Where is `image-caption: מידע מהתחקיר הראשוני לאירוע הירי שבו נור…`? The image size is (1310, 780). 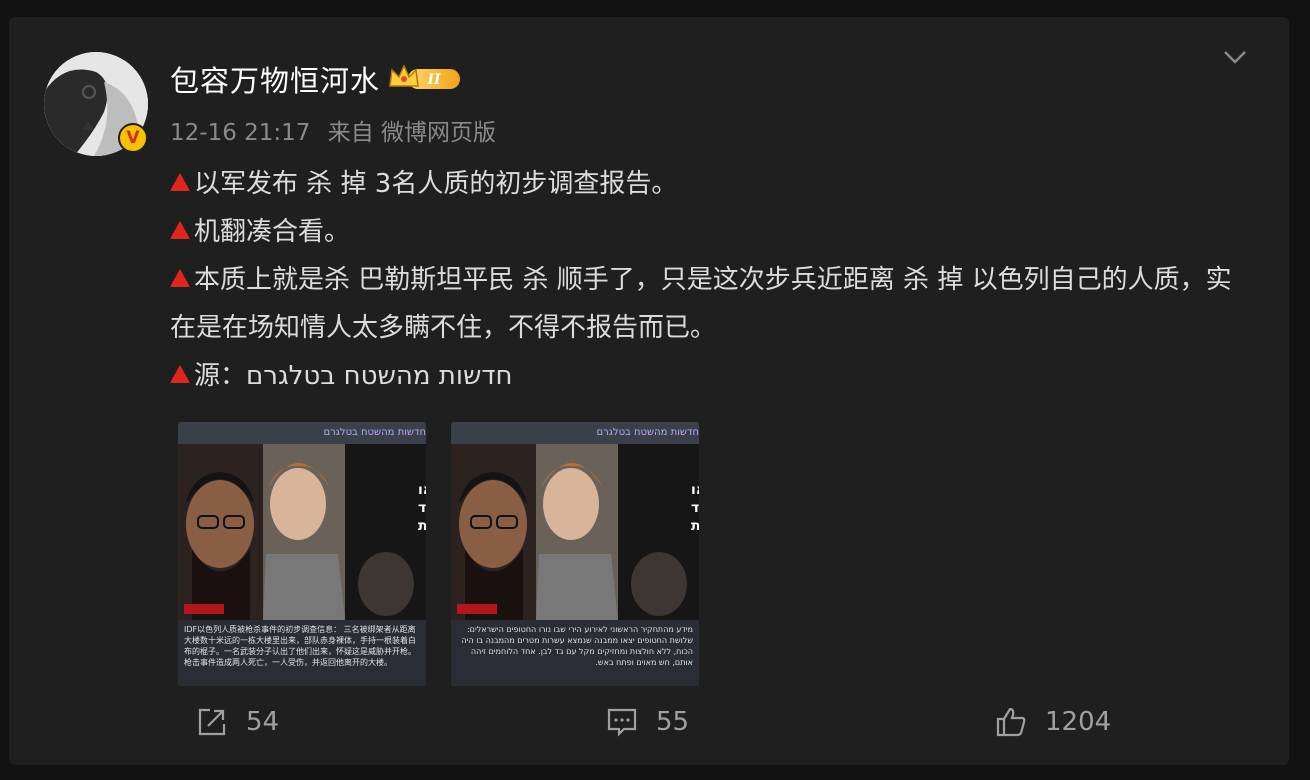
image-caption: מידע מהתחקיר הראשוני לאירוע הירי שבו נור… is located at coordinates (575, 653).